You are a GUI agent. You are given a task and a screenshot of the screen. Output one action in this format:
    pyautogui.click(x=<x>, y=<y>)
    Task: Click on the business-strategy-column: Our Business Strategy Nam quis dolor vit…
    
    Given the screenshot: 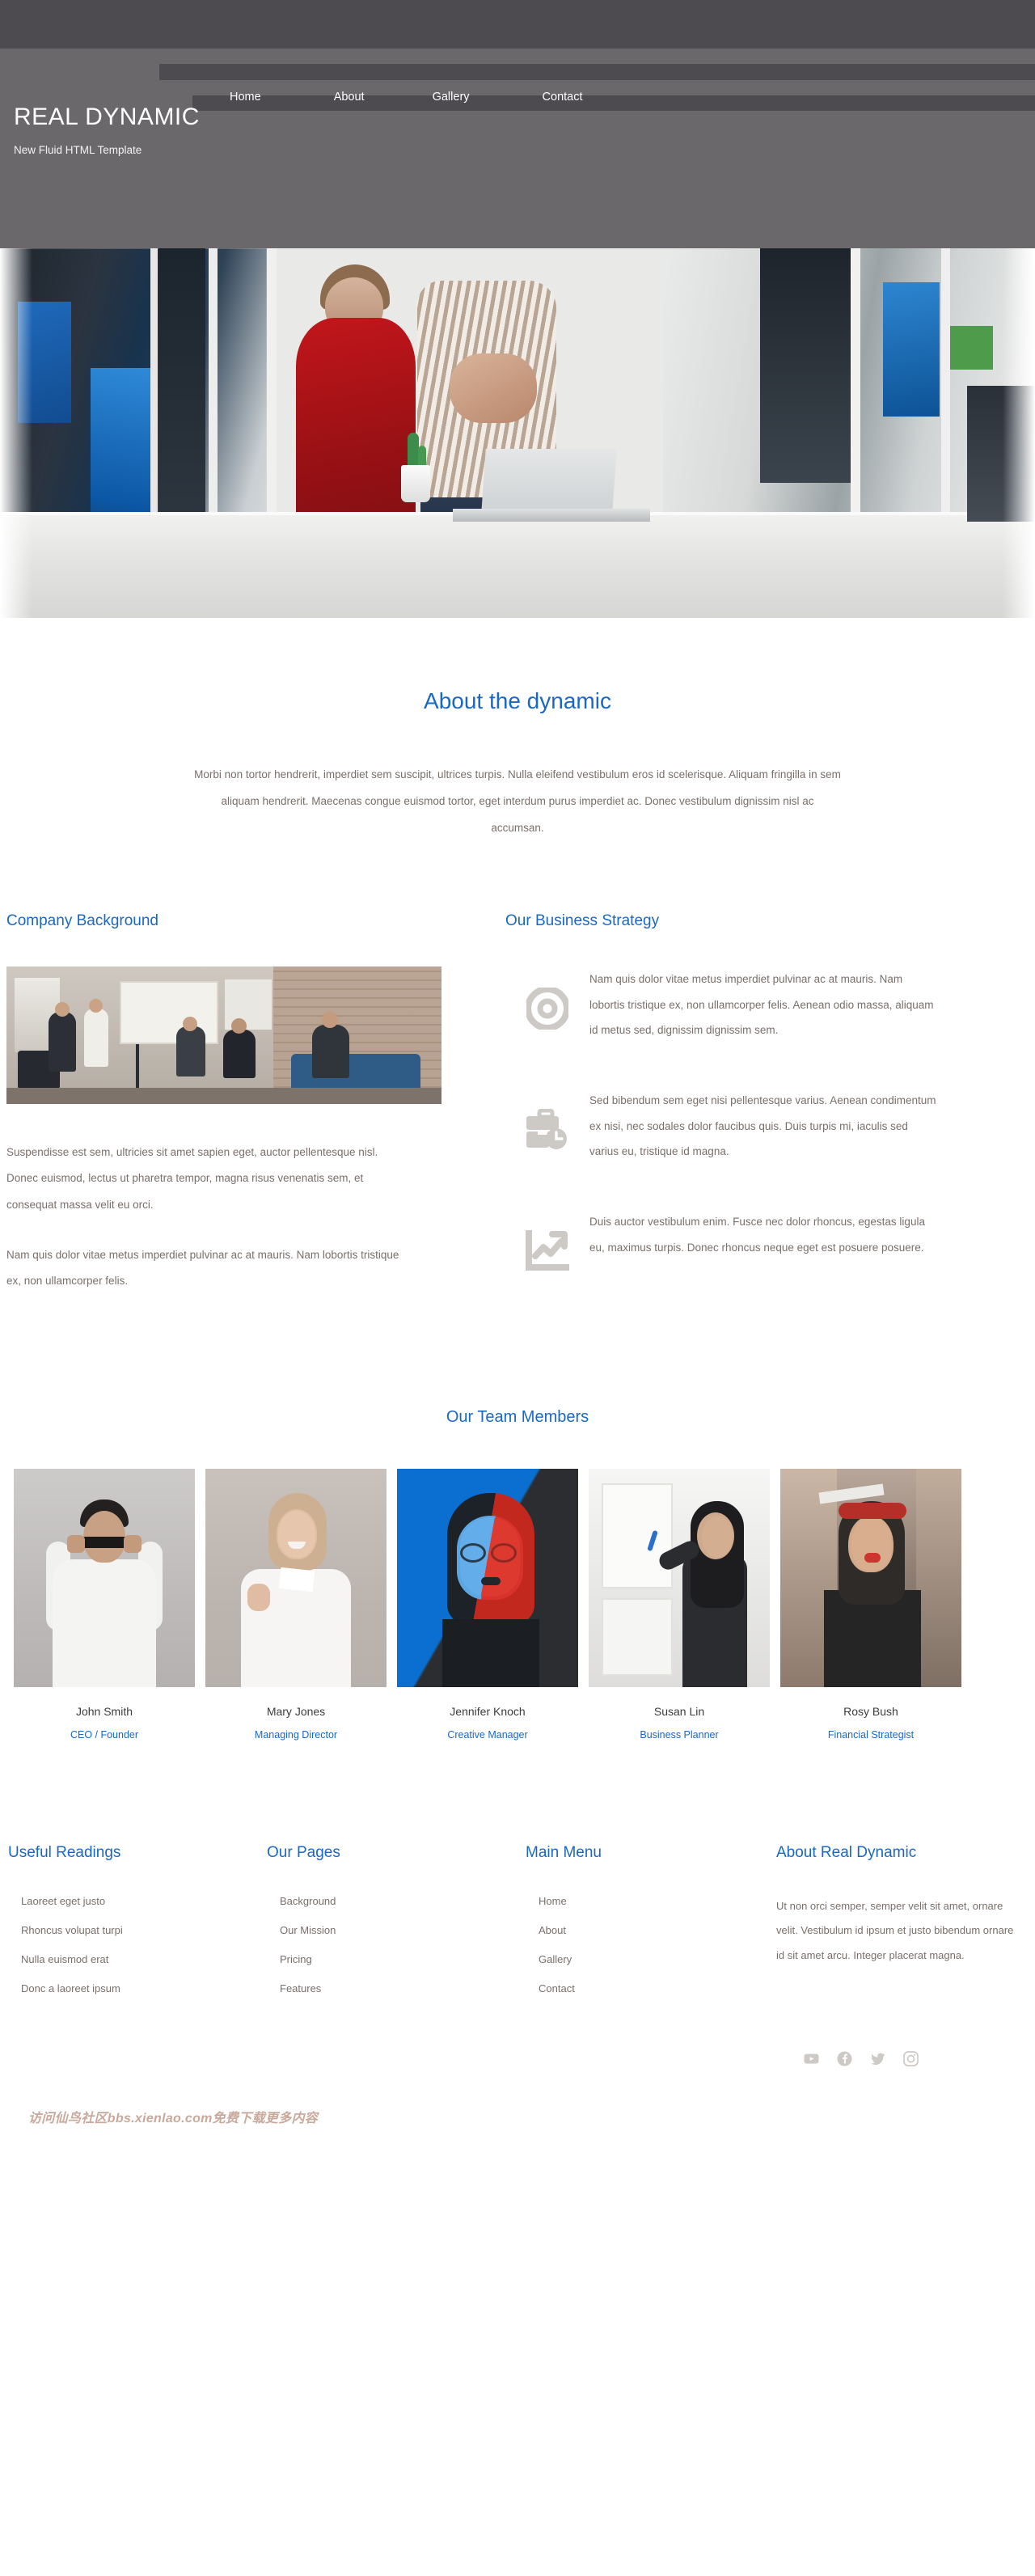 What is the action you would take?
    pyautogui.click(x=752, y=1116)
    